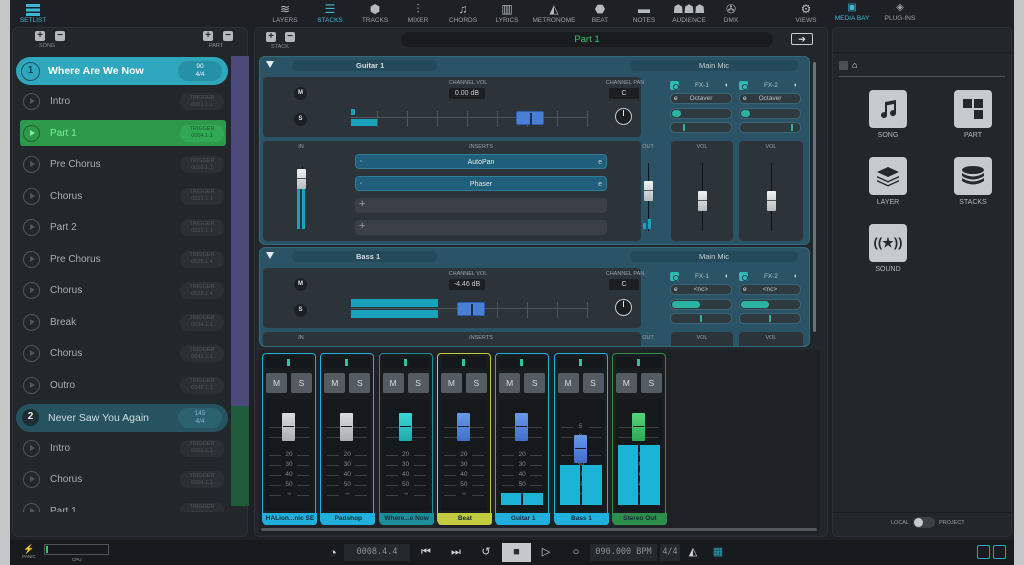 The height and width of the screenshot is (565, 1024). I want to click on tile-sound: ((★)) SOUND, so click(888, 248).